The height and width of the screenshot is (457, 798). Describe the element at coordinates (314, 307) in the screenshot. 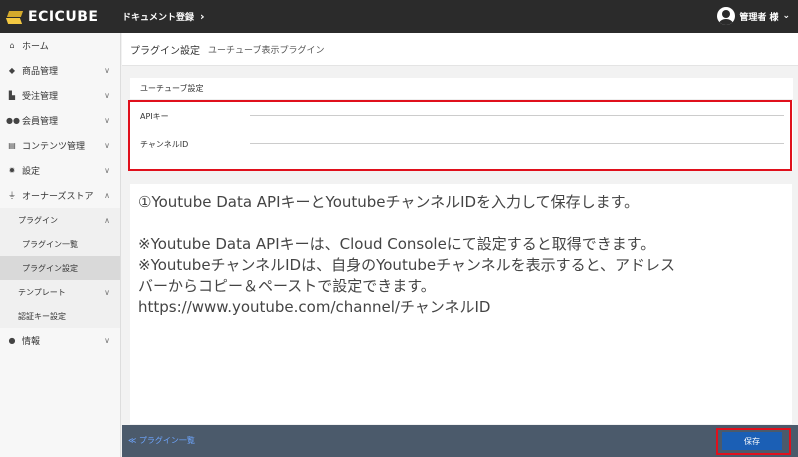

I see `instruction-line: https://www.youtube.com/channel/チャンネルID` at that location.